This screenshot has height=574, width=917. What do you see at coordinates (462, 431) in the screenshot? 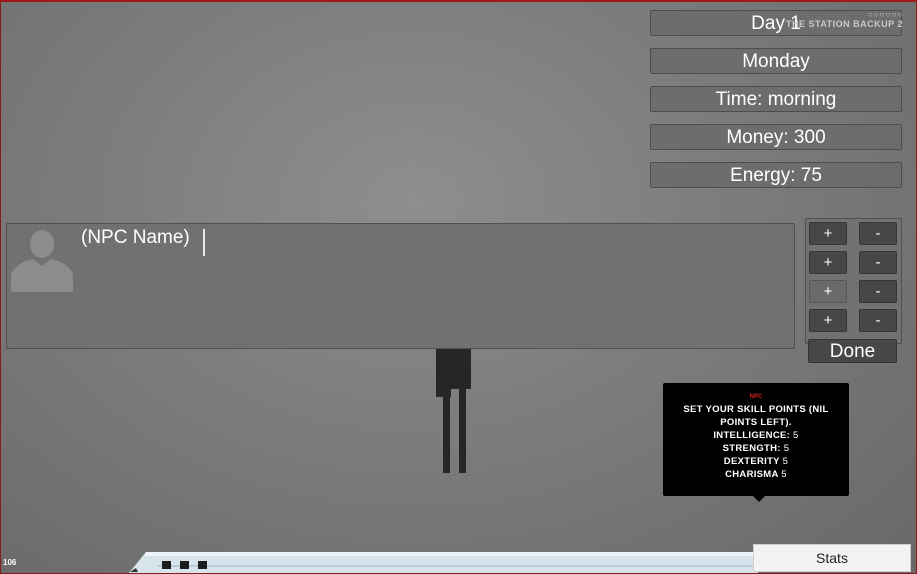
I see `robot-leg-right` at bounding box center [462, 431].